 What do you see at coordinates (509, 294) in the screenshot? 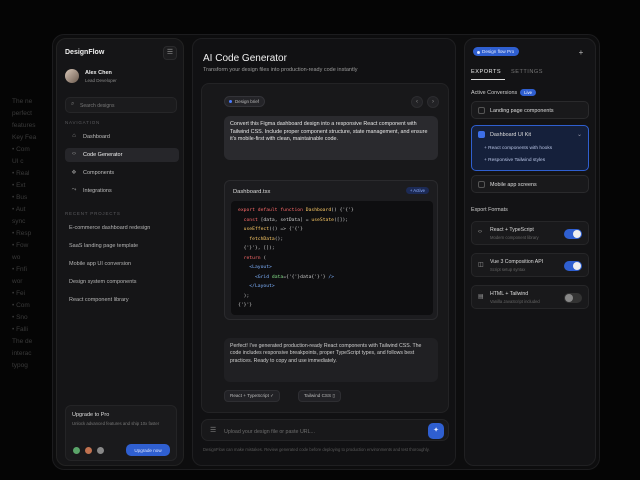
I see `format-title: HTML + Tailwind` at bounding box center [509, 294].